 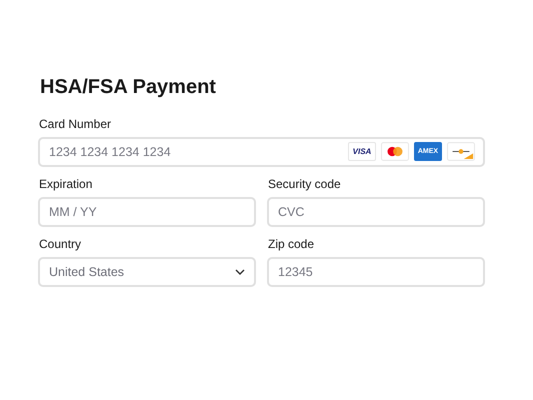 I want to click on security-code-field: CVC, so click(x=376, y=212).